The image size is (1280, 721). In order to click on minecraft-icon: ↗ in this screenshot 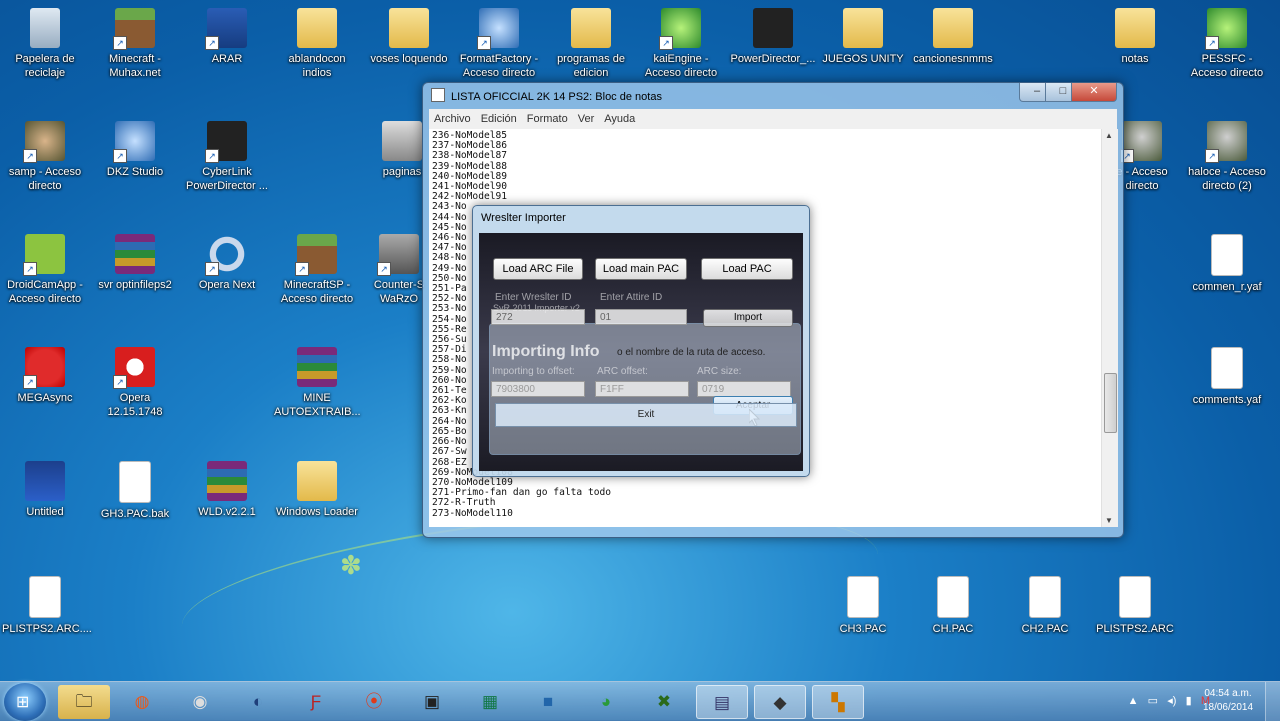, I will do `click(134, 29)`.